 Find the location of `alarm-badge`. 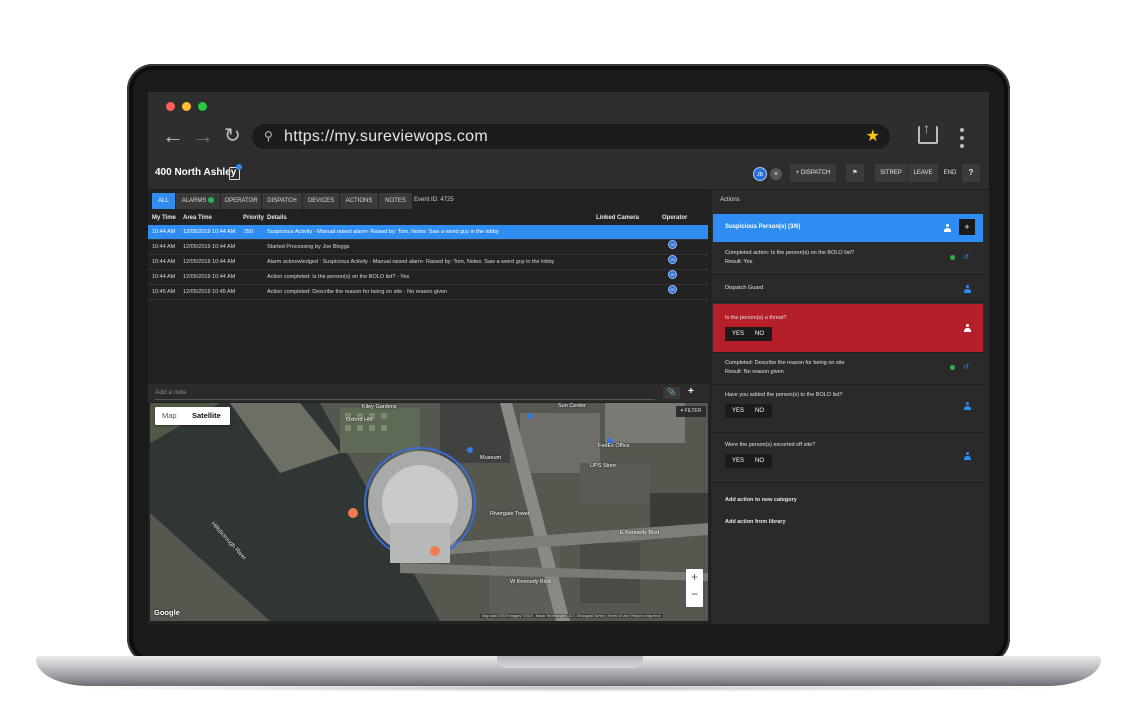

alarm-badge is located at coordinates (211, 200).